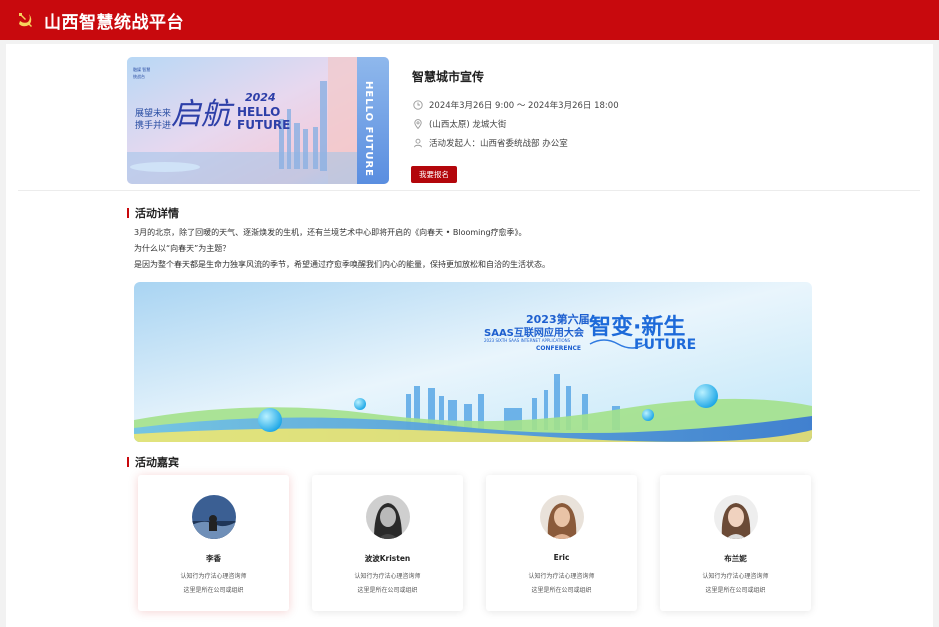 This screenshot has height=627, width=939. What do you see at coordinates (264, 125) in the screenshot?
I see `cover-future: FUTURE` at bounding box center [264, 125].